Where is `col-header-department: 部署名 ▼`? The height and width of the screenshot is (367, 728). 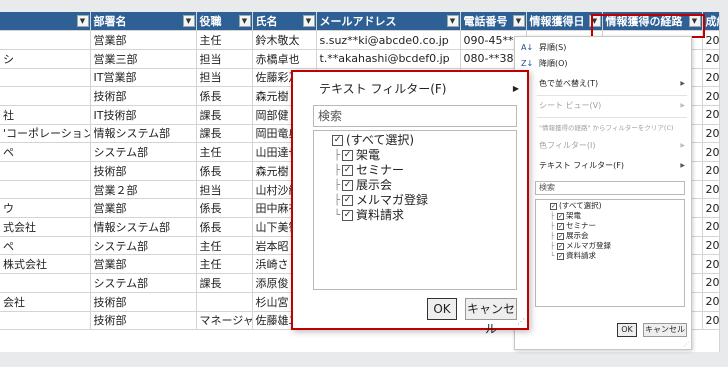 col-header-department: 部署名 ▼ is located at coordinates (143, 22).